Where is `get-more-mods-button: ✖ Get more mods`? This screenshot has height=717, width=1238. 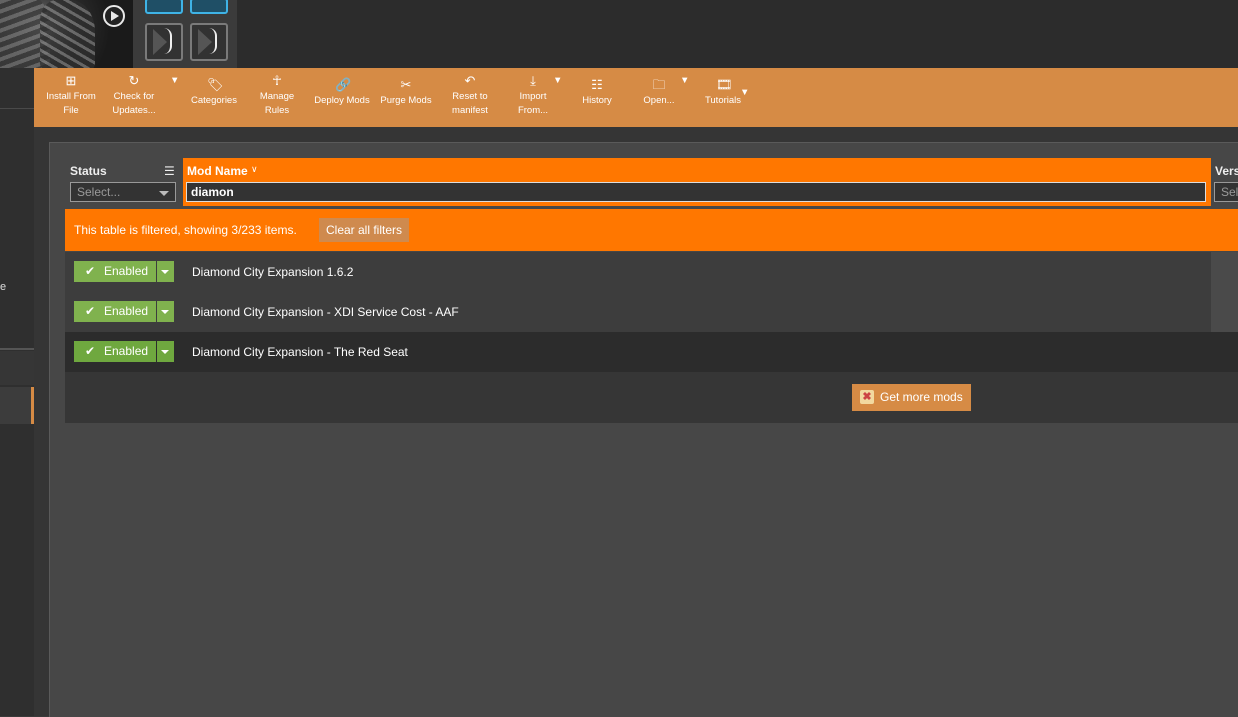
get-more-mods-button: ✖ Get more mods is located at coordinates (911, 397).